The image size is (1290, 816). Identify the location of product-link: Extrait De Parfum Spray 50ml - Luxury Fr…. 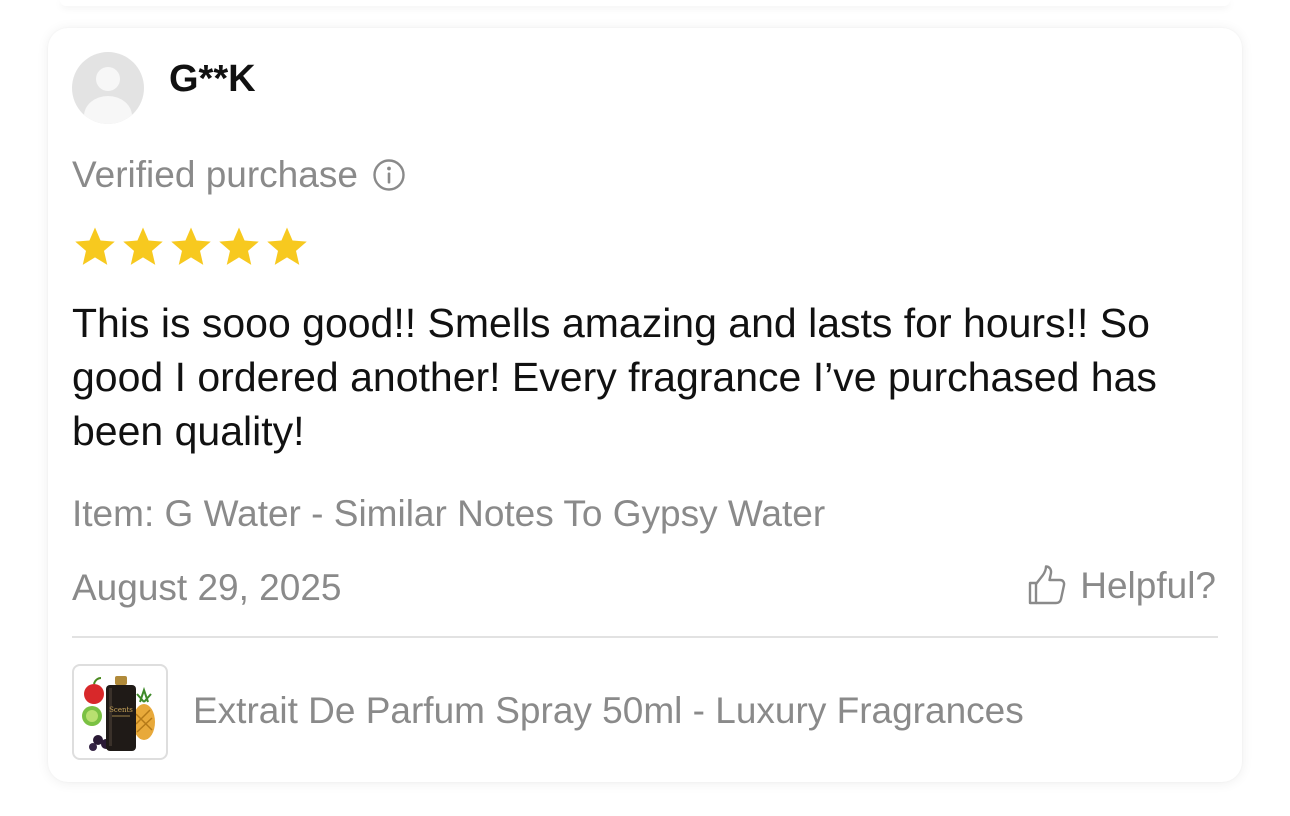
(608, 711).